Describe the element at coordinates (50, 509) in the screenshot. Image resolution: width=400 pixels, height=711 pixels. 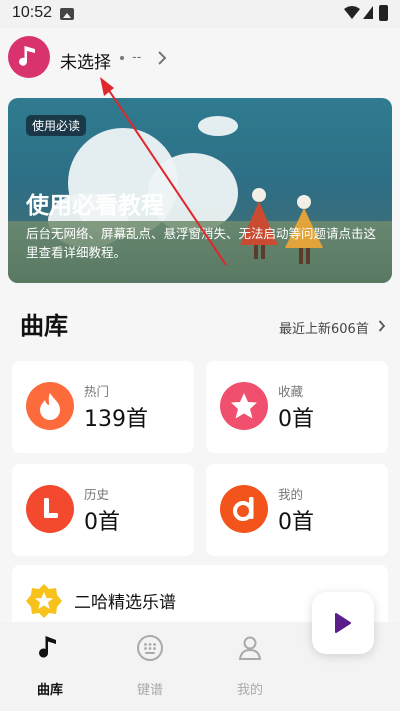
I see `clock-icon` at that location.